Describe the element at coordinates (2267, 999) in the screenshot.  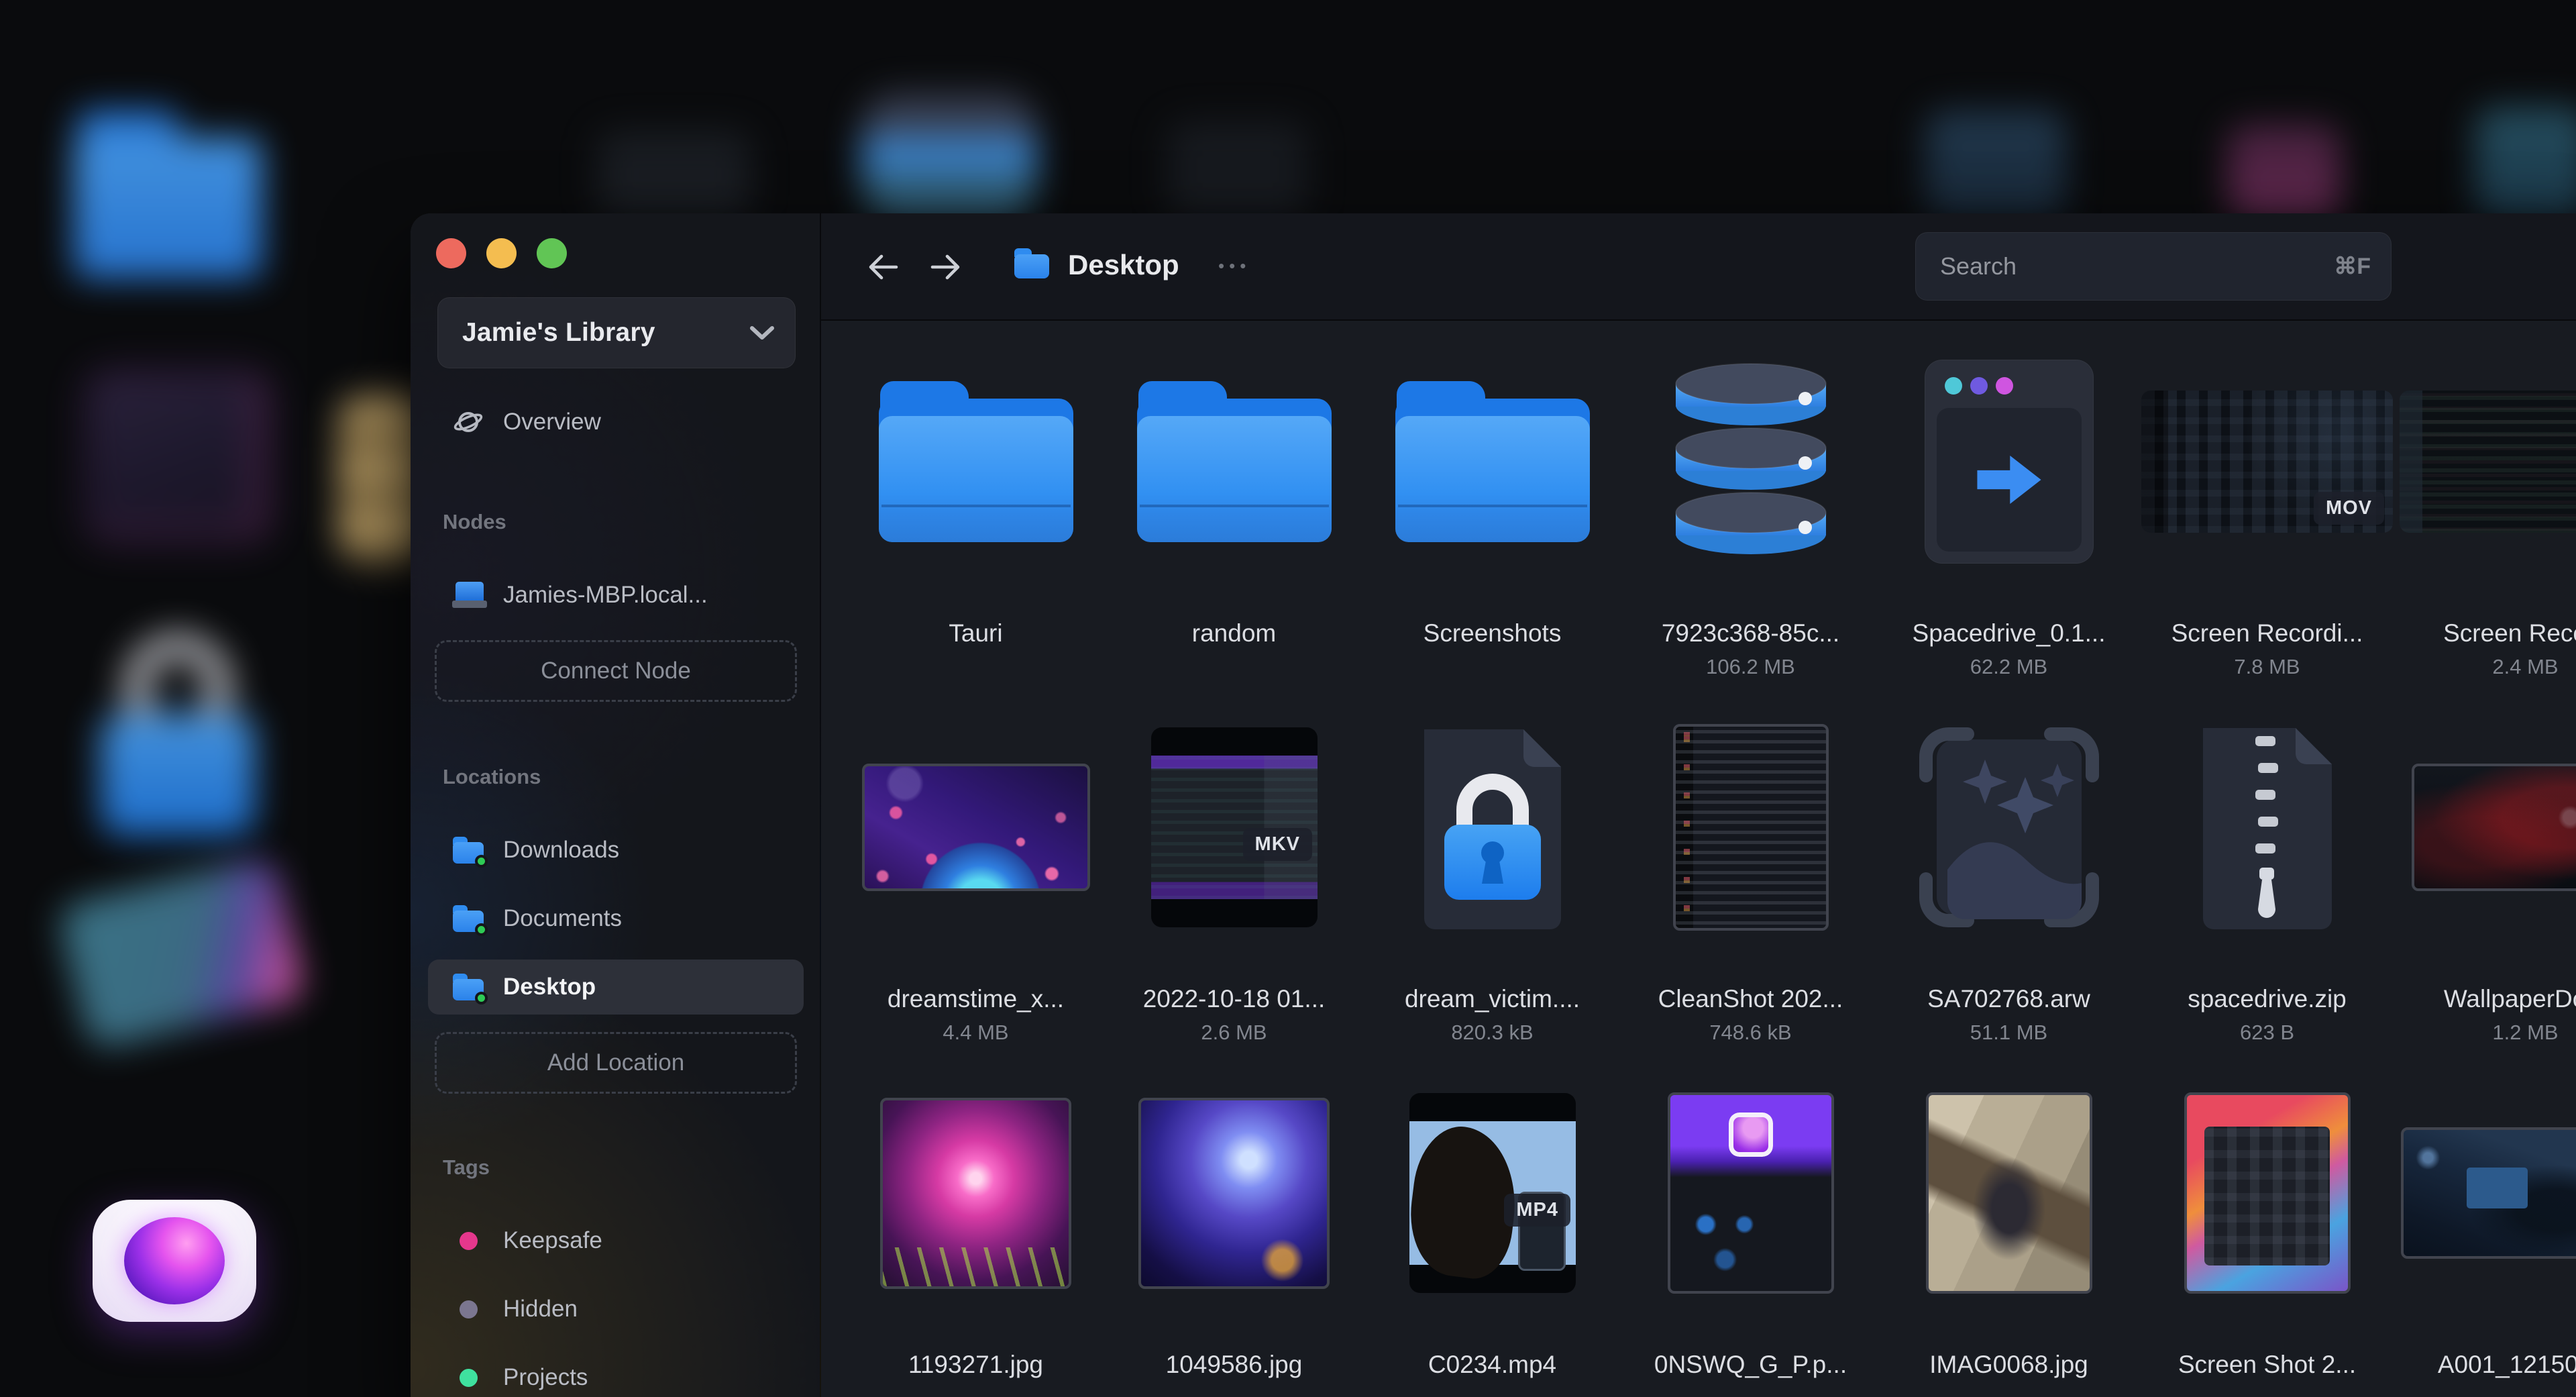
I see `file-name: spacedrive.zip` at that location.